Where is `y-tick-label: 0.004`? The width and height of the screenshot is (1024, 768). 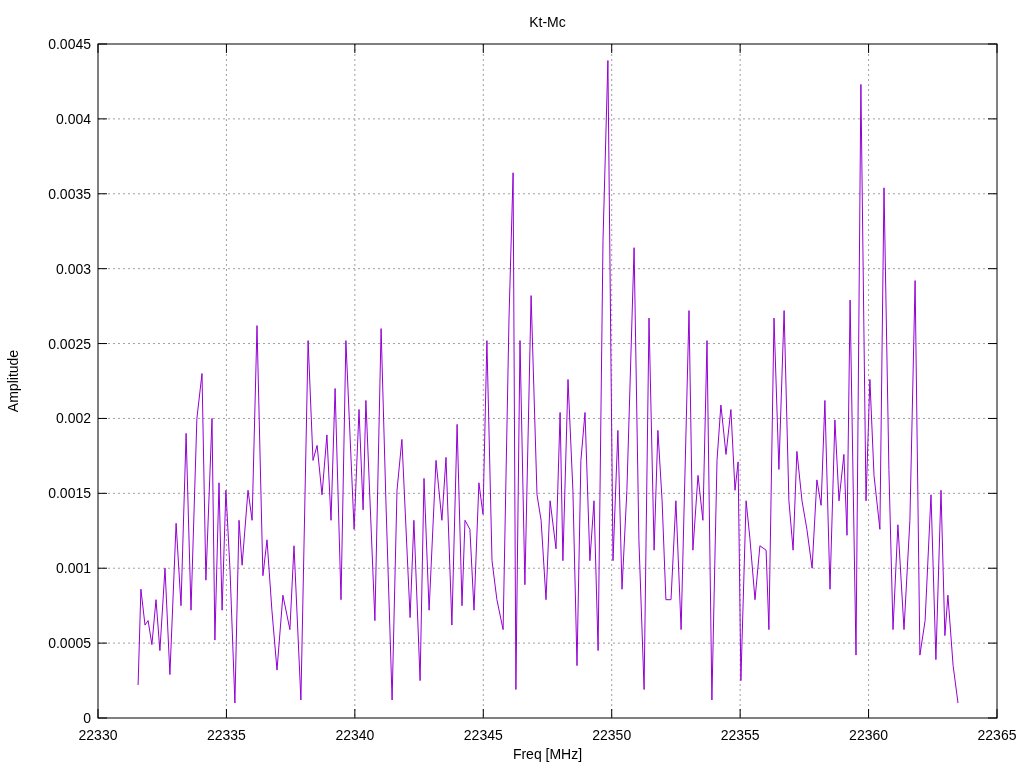
y-tick-label: 0.004 is located at coordinates (73, 118).